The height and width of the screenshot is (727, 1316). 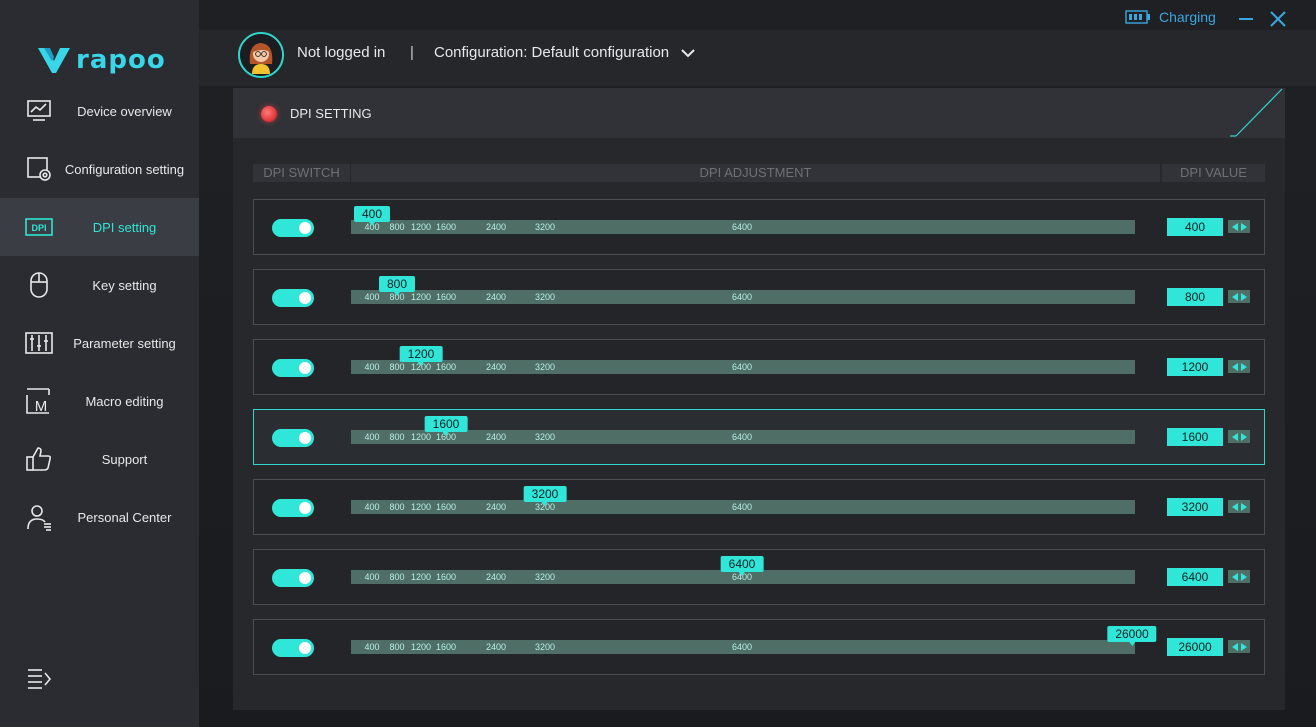 What do you see at coordinates (99, 459) in the screenshot?
I see `sidebar-item-support: Support` at bounding box center [99, 459].